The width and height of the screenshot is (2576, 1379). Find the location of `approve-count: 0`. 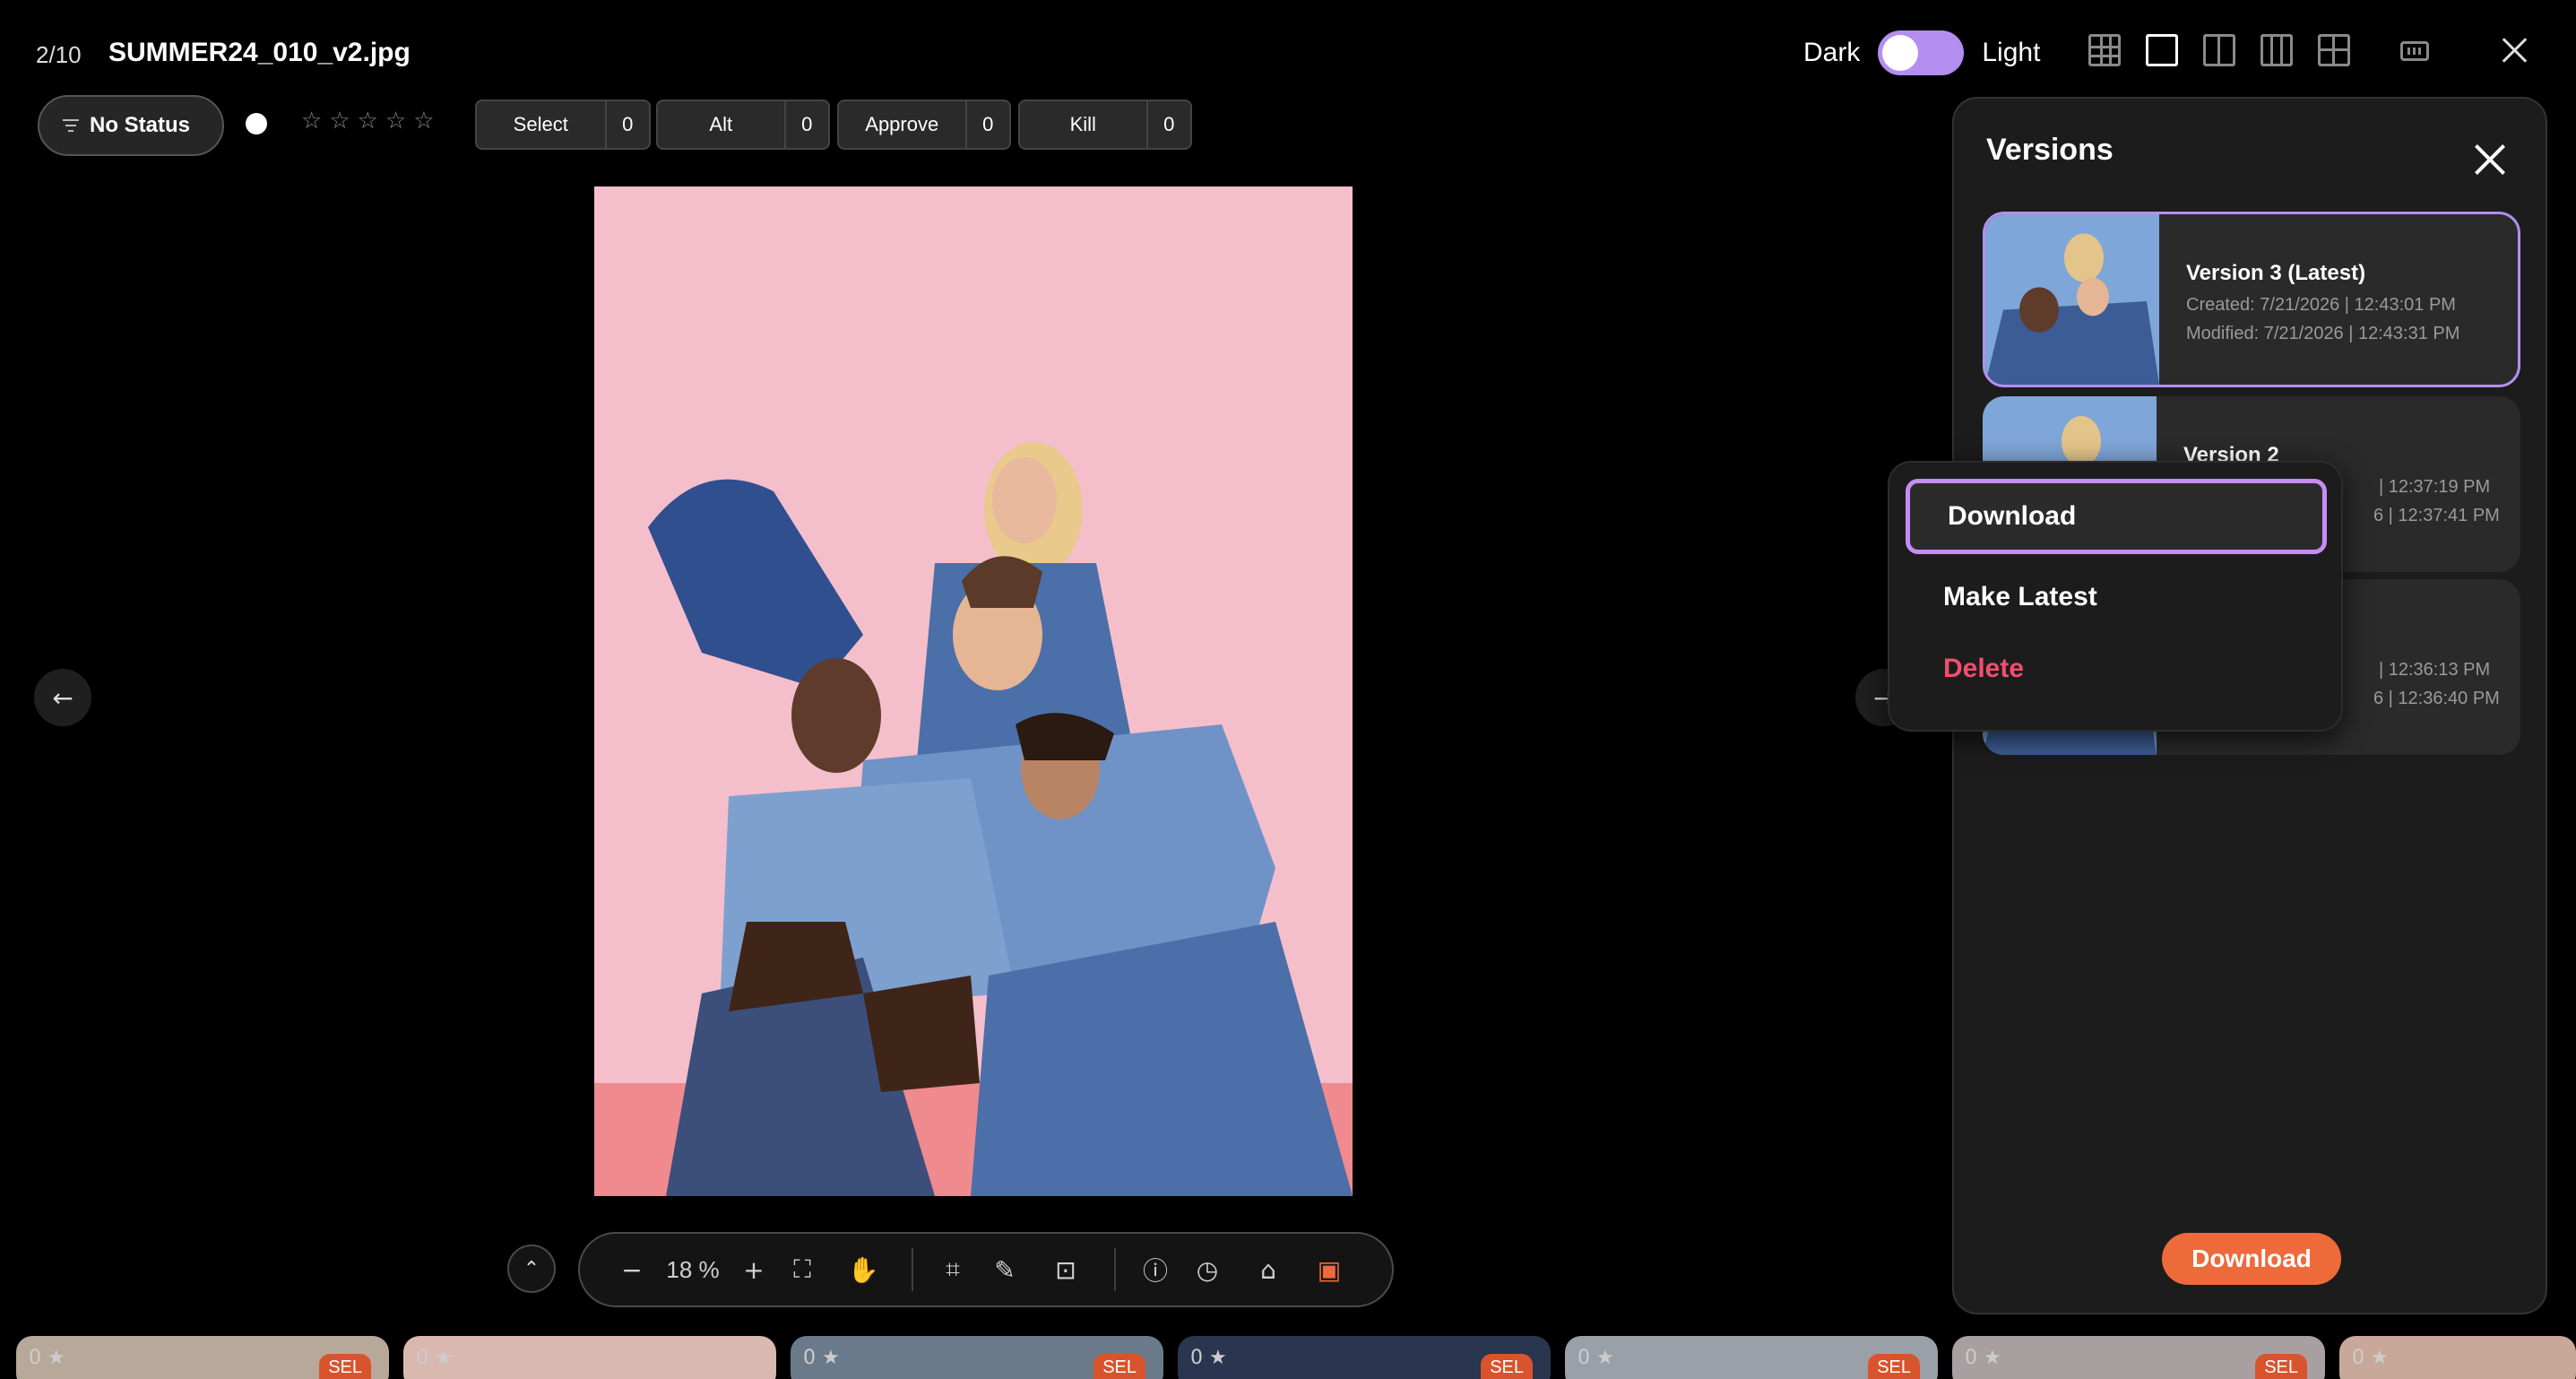

approve-count: 0 is located at coordinates (988, 124).